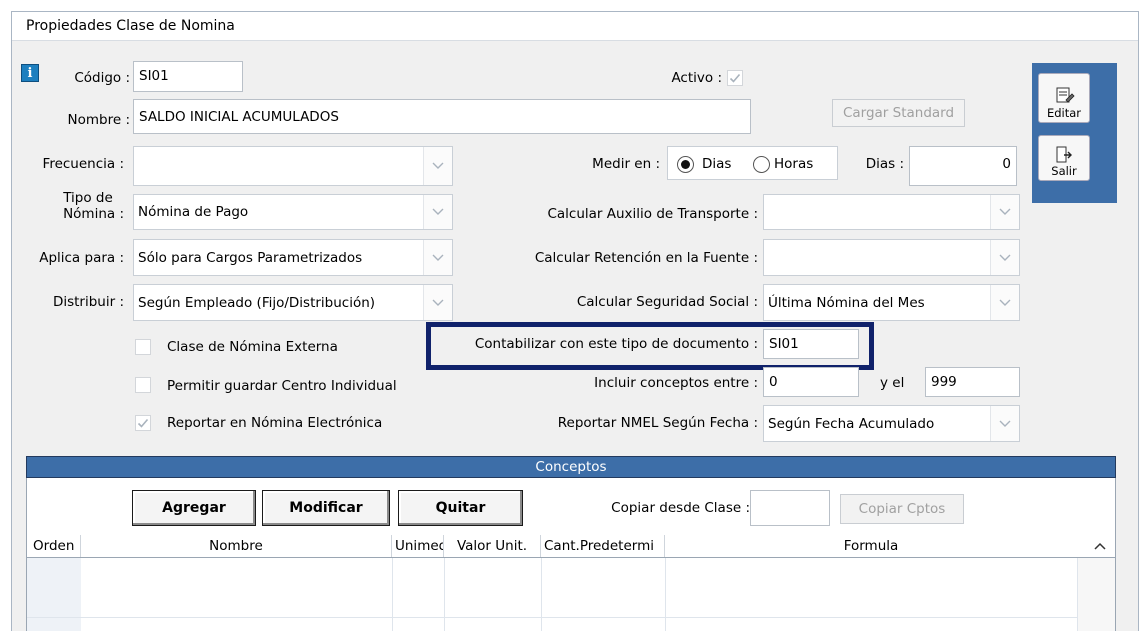  I want to click on chevron-up-icon, so click(1100, 546).